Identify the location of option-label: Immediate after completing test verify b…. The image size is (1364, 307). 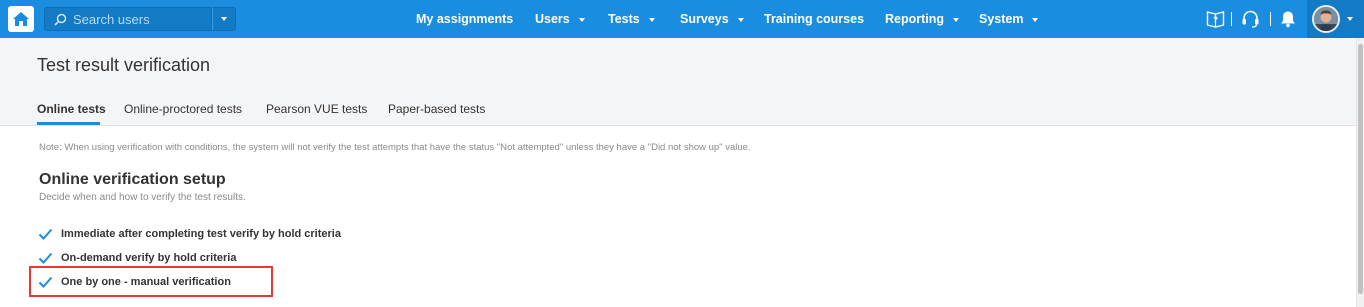
(201, 234).